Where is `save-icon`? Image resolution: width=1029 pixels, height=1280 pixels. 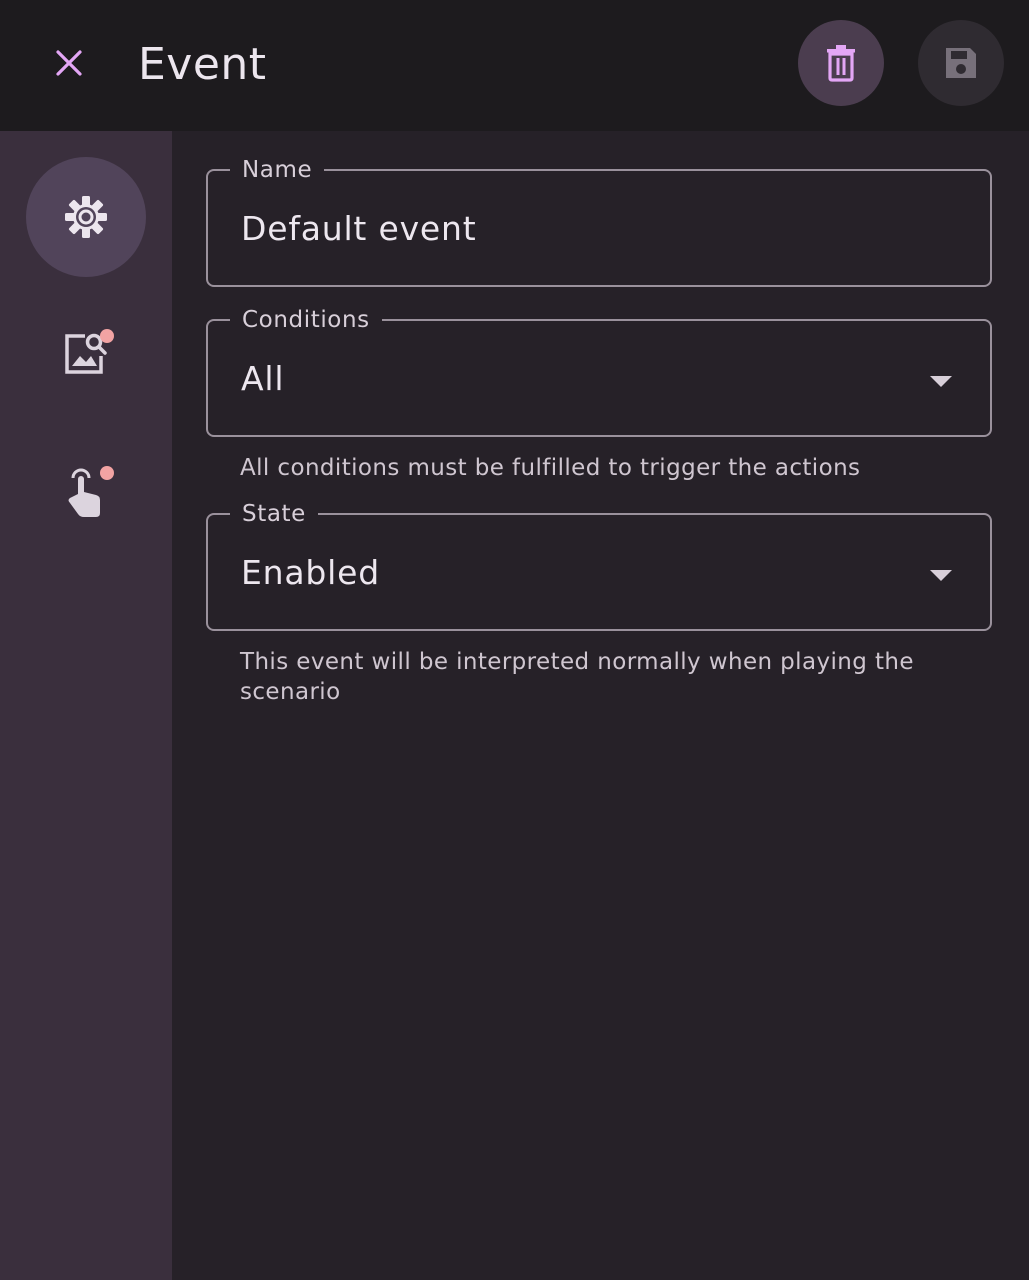 save-icon is located at coordinates (961, 63).